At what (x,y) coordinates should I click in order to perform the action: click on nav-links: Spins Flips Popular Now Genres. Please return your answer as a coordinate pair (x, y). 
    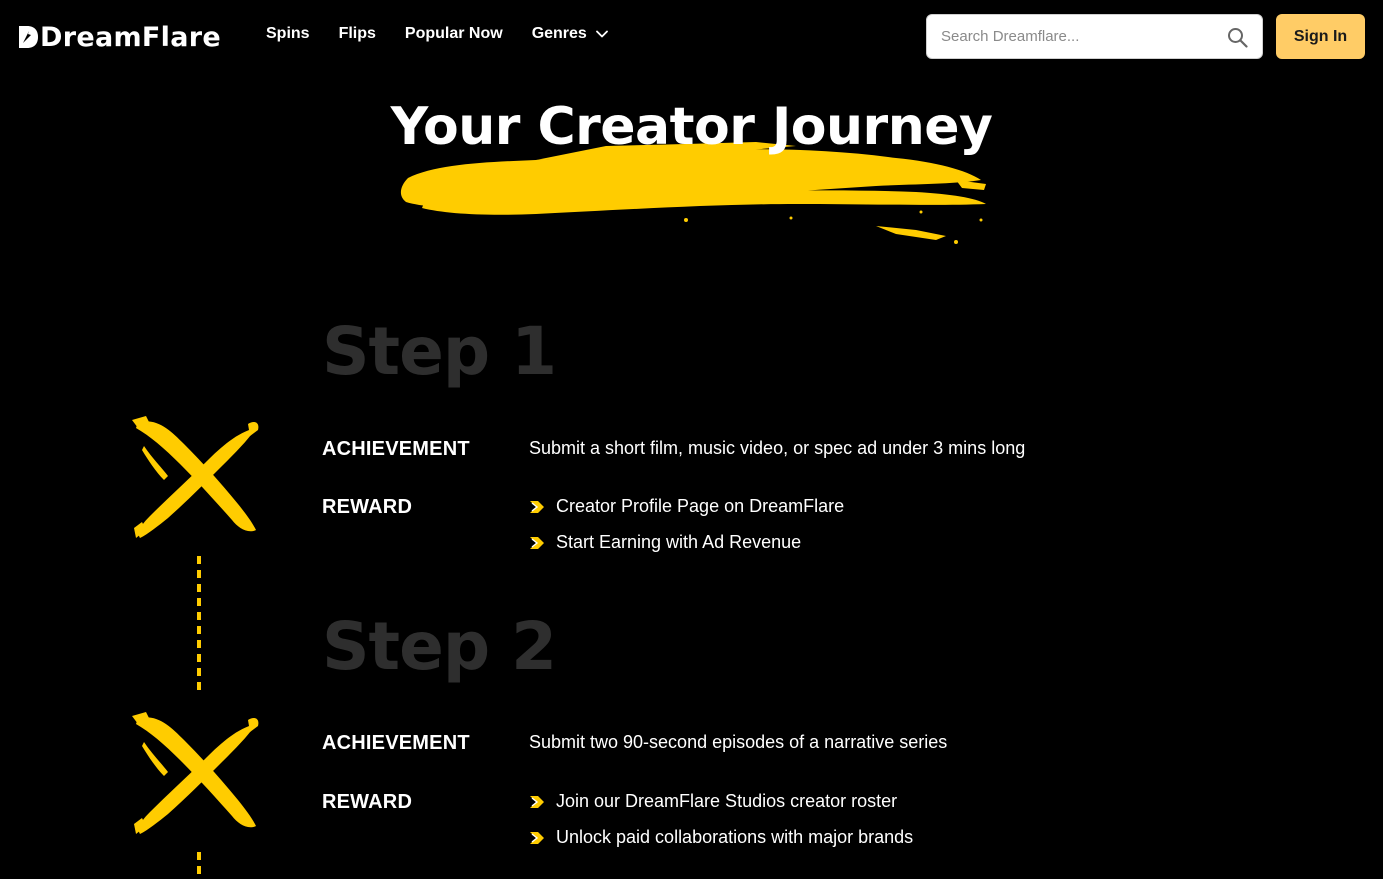
    Looking at the image, I should click on (451, 34).